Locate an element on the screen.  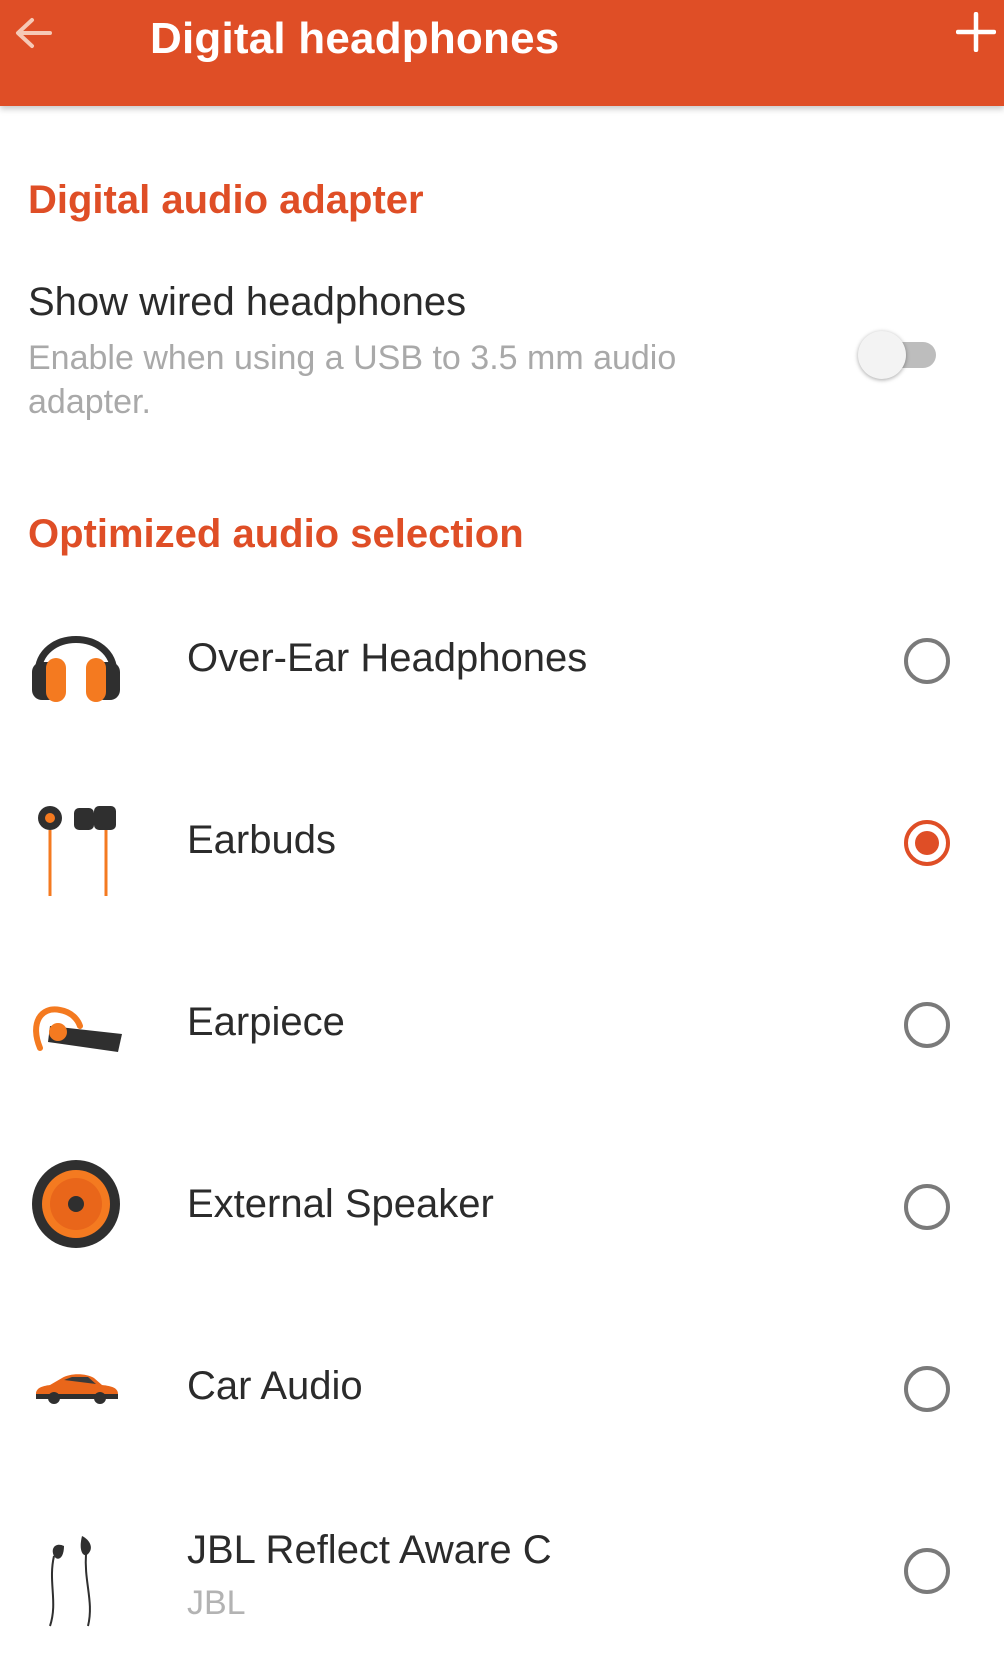
audio-option-jbl-reflect-aware-c: JBL Reflect Aware C JBL is located at coordinates (502, 1571).